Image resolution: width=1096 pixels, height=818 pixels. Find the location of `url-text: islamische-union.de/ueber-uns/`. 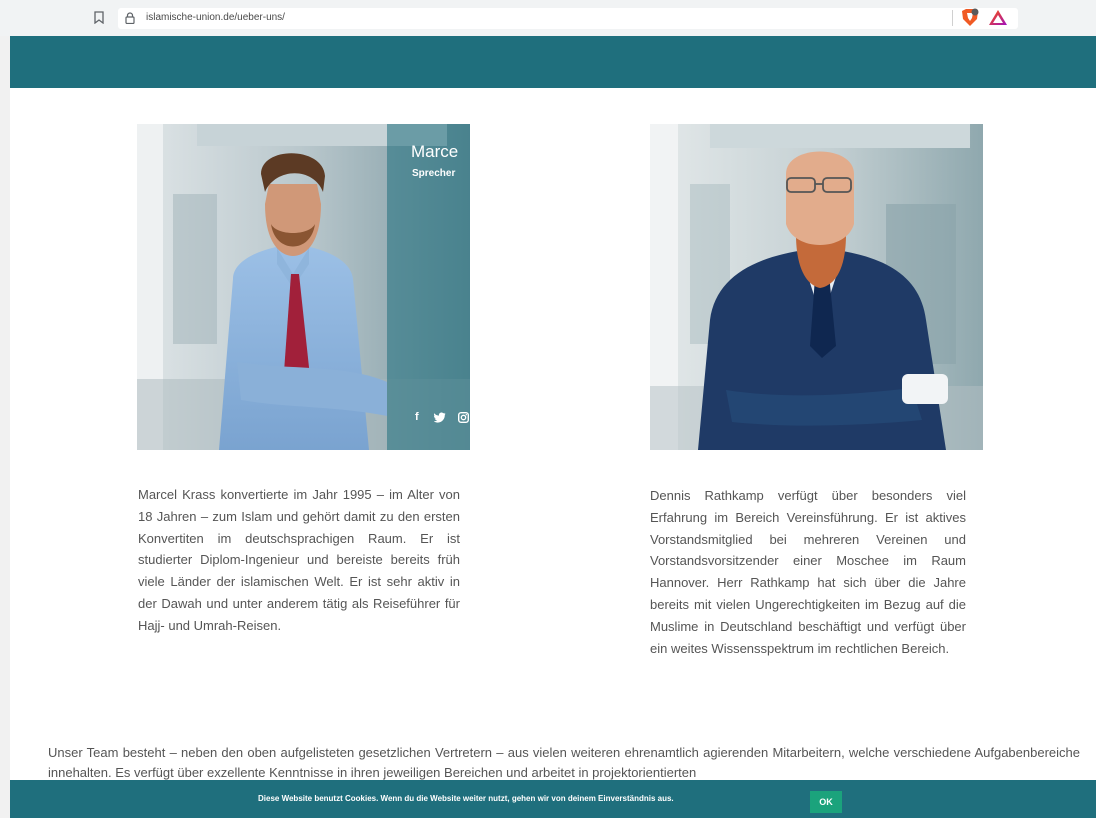

url-text: islamische-union.de/ueber-uns/ is located at coordinates (215, 17).